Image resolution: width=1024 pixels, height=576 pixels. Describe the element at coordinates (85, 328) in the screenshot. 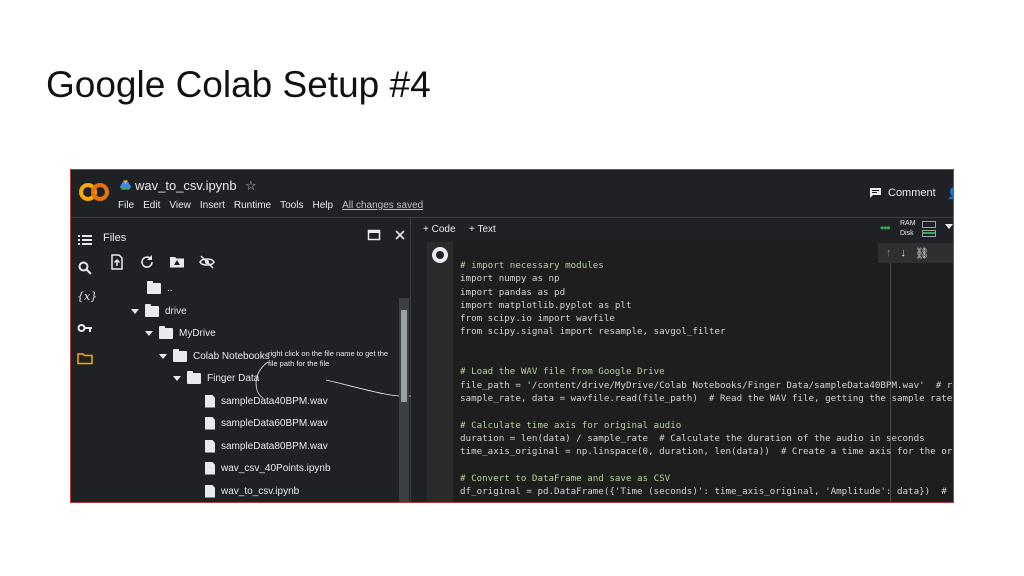

I see `key-icon` at that location.